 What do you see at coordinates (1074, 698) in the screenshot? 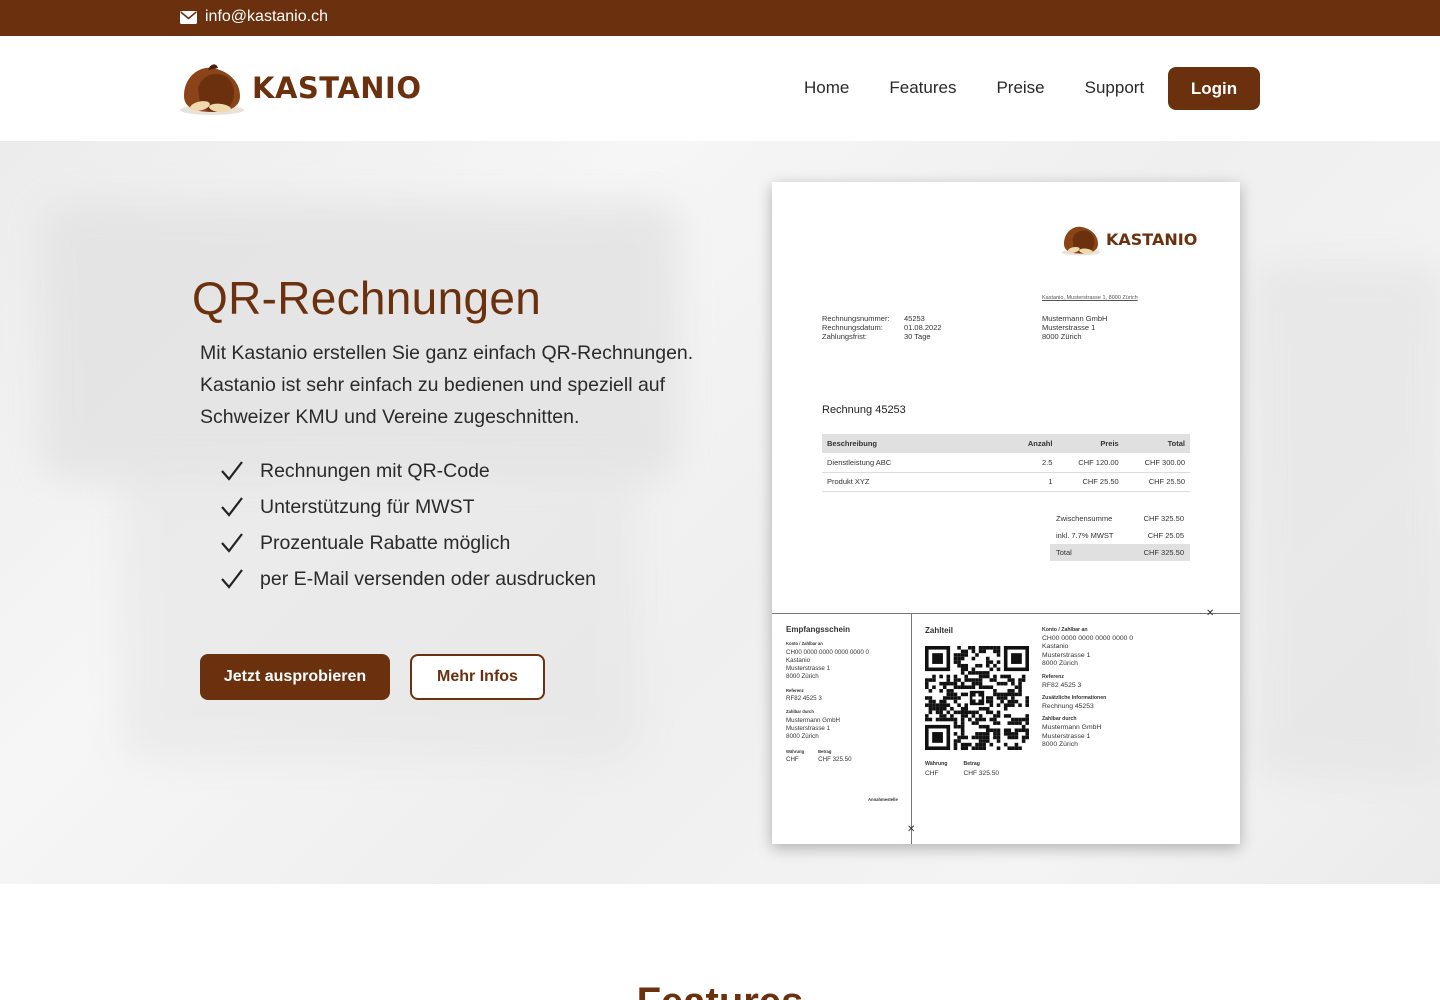
I see `payslip-label: Zusätzliche Informationen` at bounding box center [1074, 698].